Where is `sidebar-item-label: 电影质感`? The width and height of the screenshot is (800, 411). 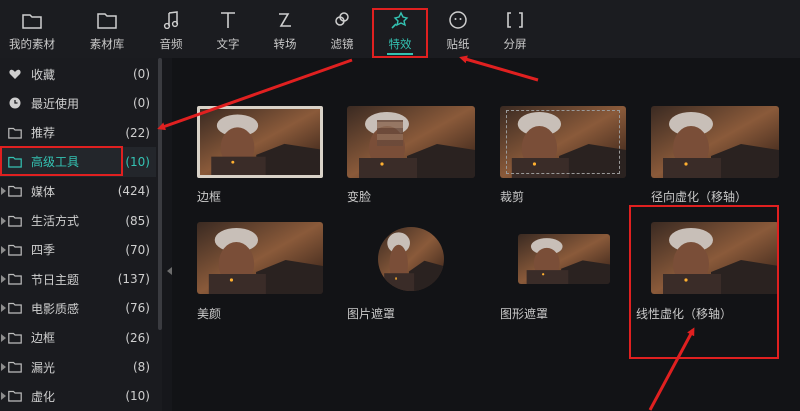 sidebar-item-label: 电影质感 is located at coordinates (55, 308).